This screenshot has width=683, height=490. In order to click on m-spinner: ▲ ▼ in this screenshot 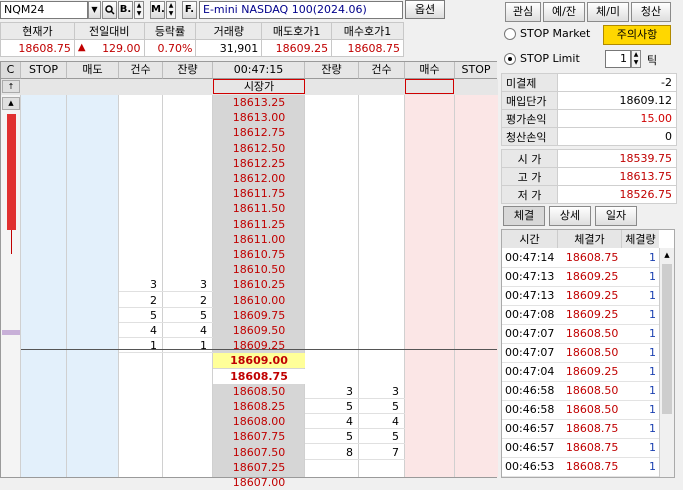, I will do `click(171, 10)`.